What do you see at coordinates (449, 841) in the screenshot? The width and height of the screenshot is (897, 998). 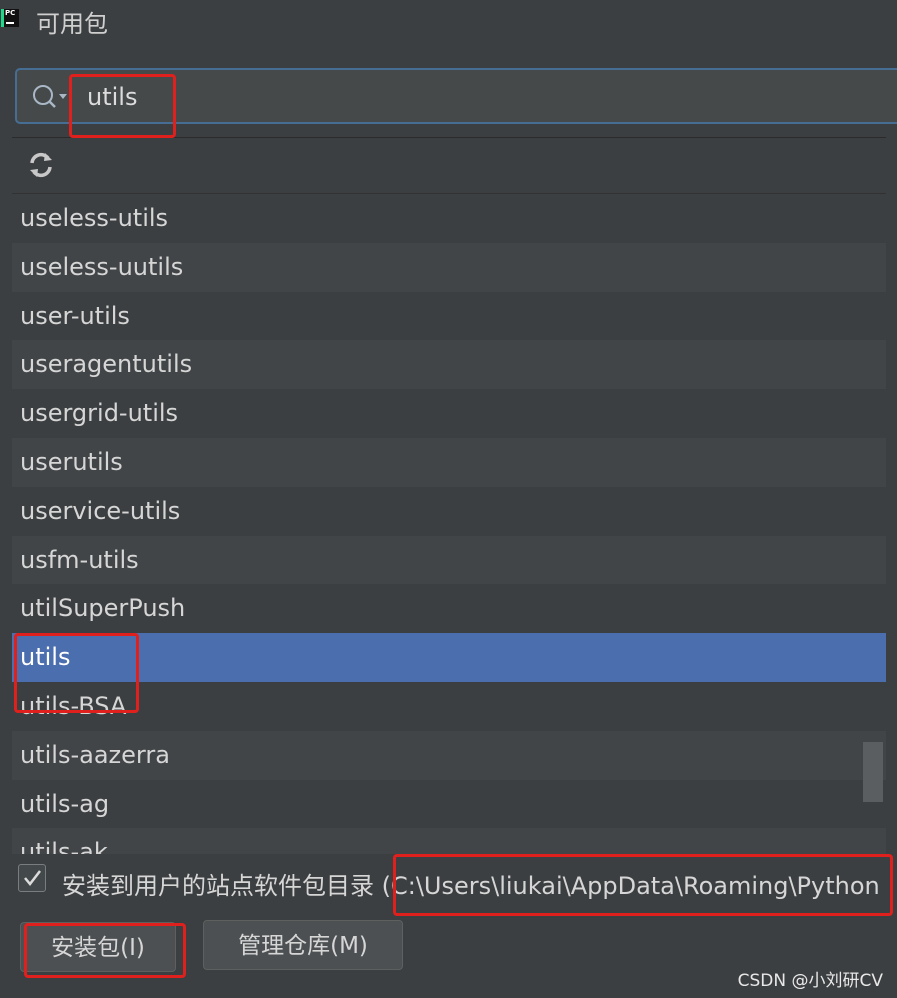 I see `package-list-item: utils-ak` at bounding box center [449, 841].